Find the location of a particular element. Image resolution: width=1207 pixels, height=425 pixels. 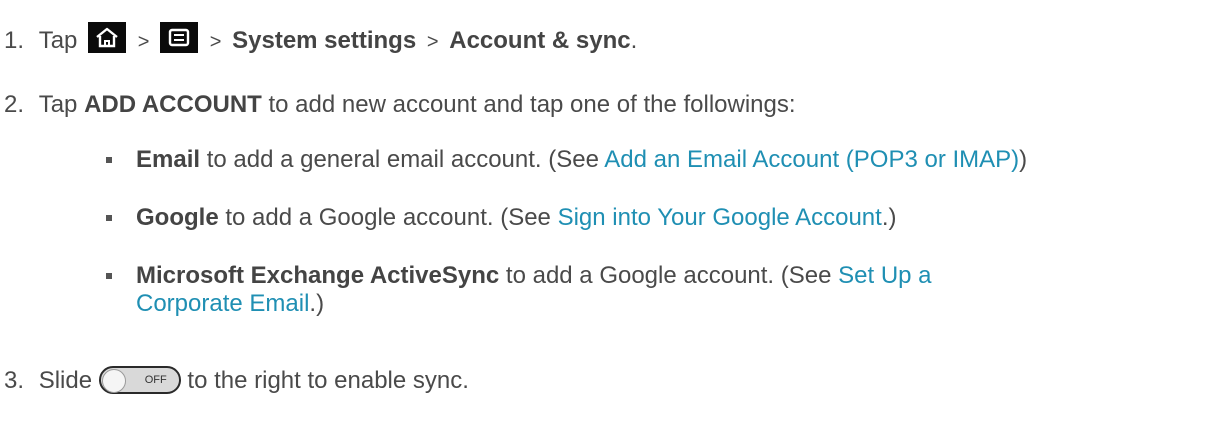

option-text: to add a general email account. (See is located at coordinates (402, 159).